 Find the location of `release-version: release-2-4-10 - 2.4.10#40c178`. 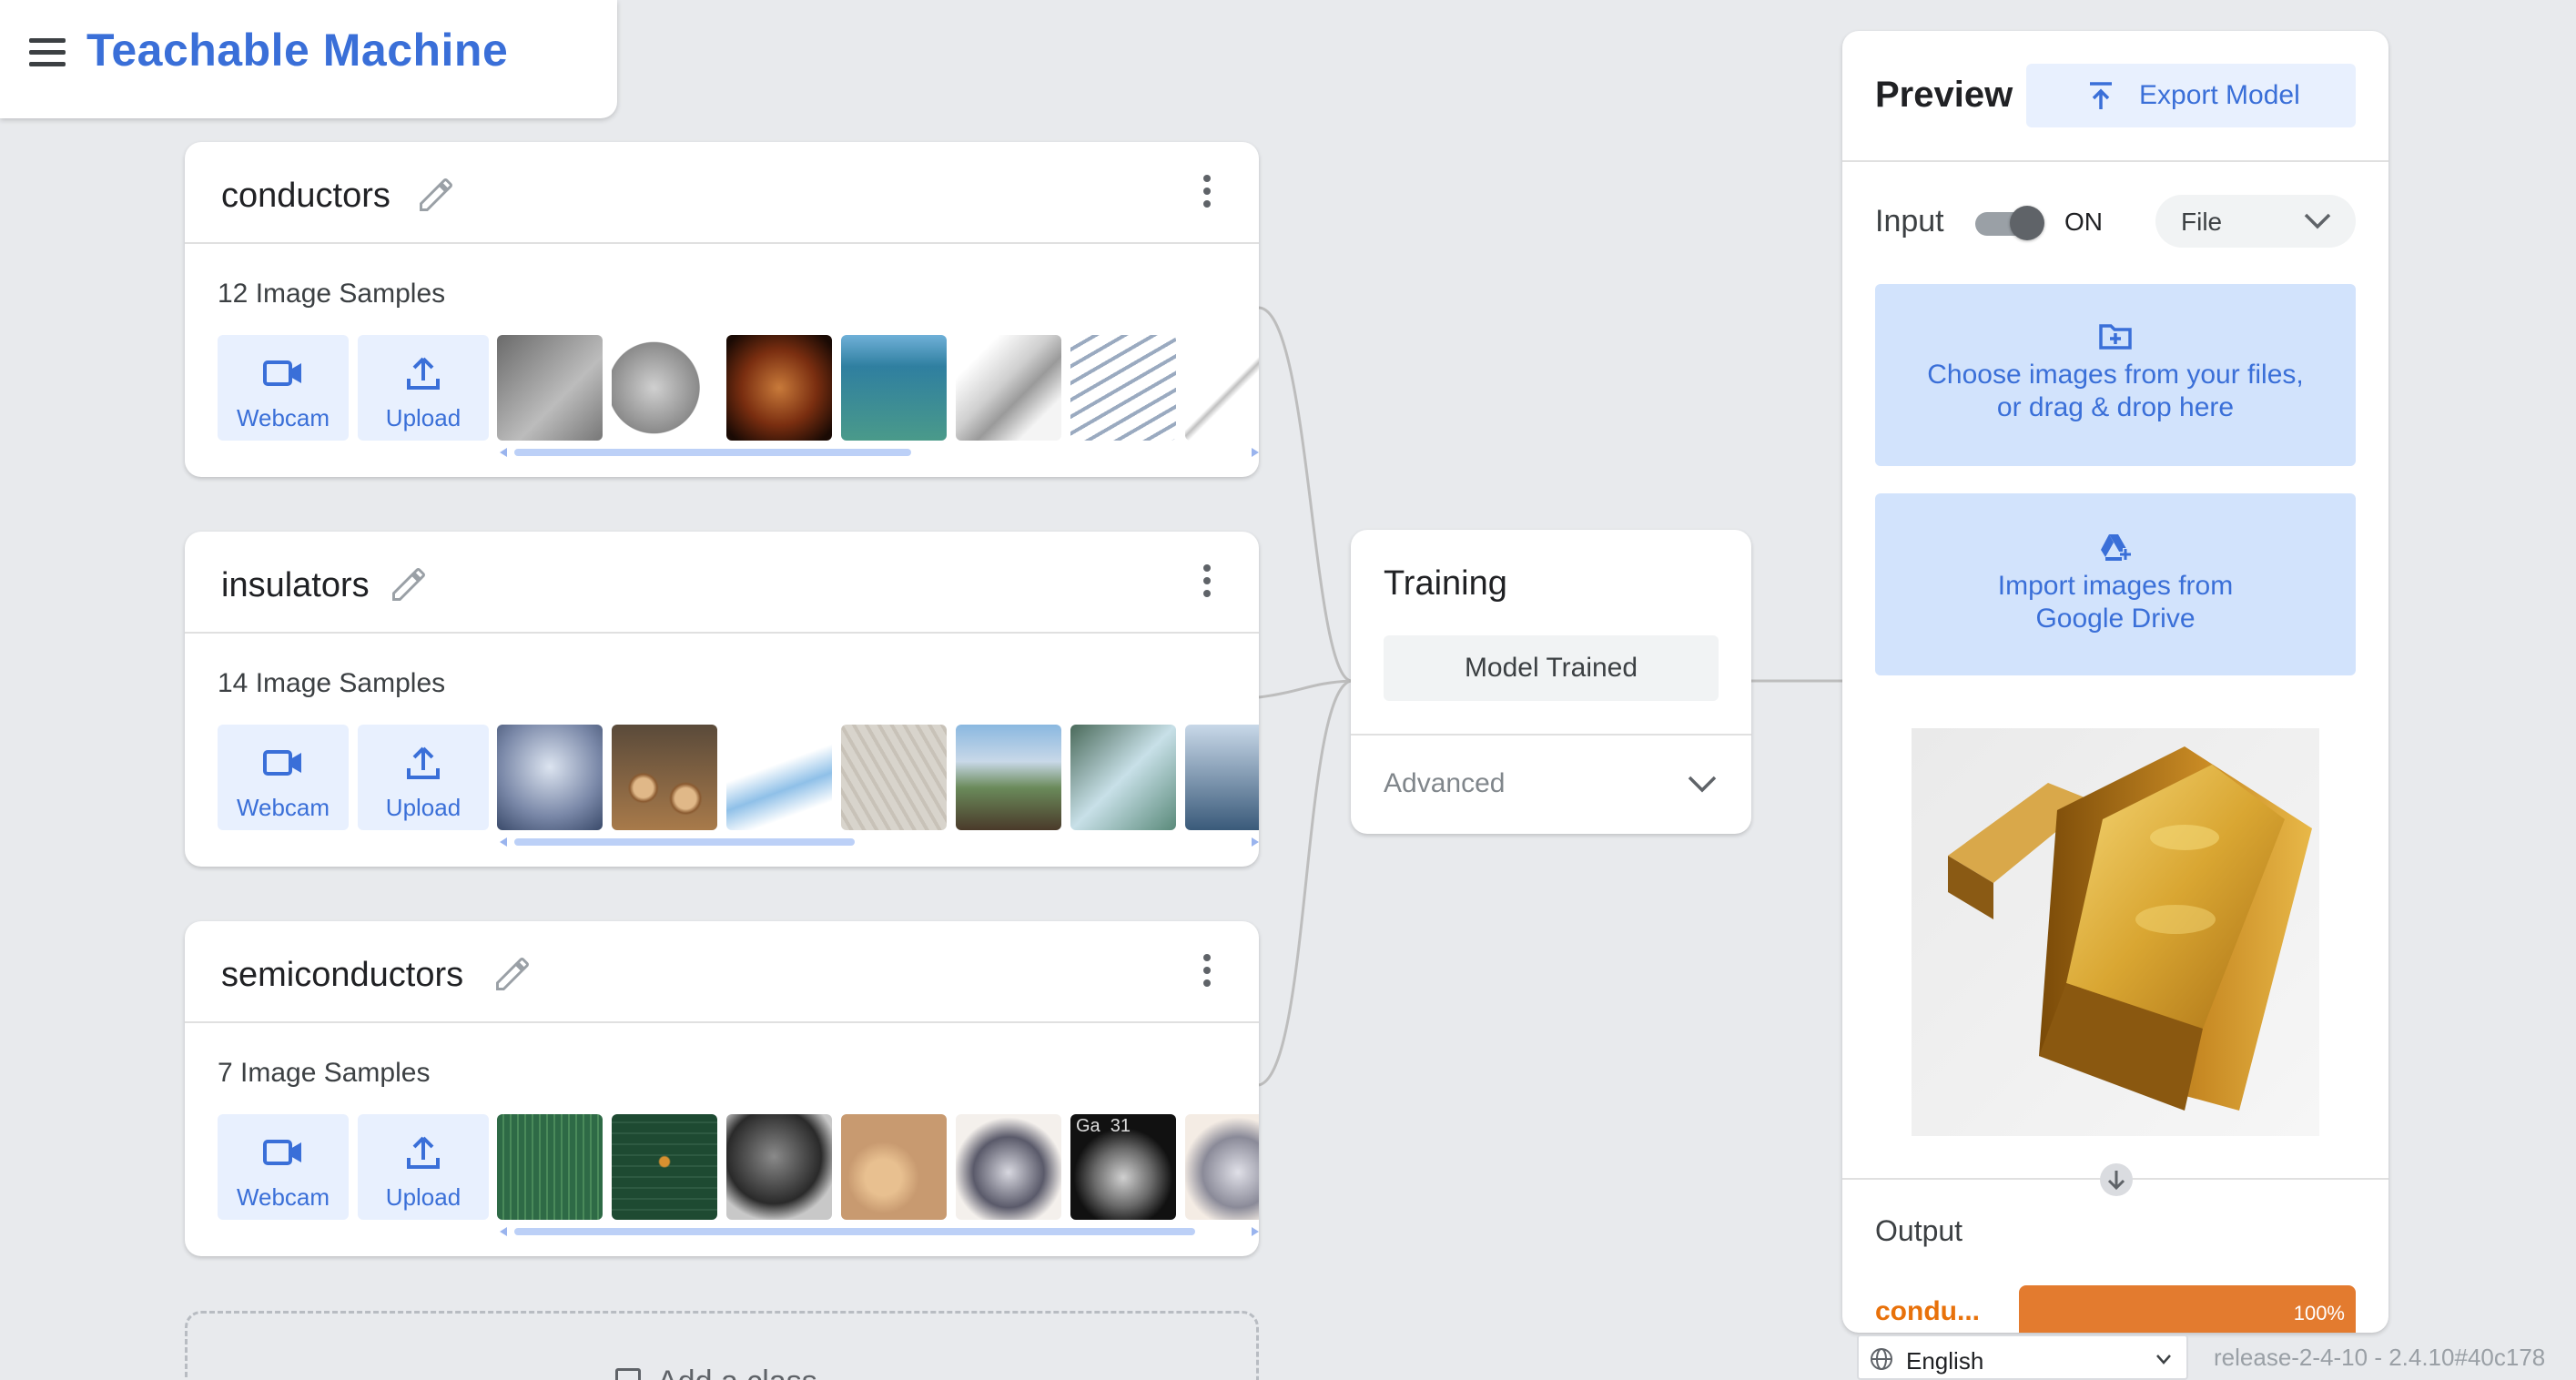

release-version: release-2-4-10 - 2.4.10#40c178 is located at coordinates (2380, 1357).